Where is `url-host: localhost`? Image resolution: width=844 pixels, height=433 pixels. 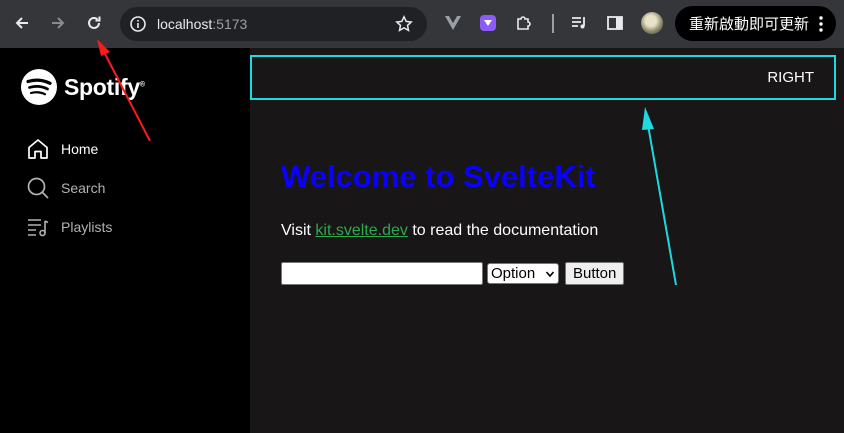
url-host: localhost is located at coordinates (185, 24).